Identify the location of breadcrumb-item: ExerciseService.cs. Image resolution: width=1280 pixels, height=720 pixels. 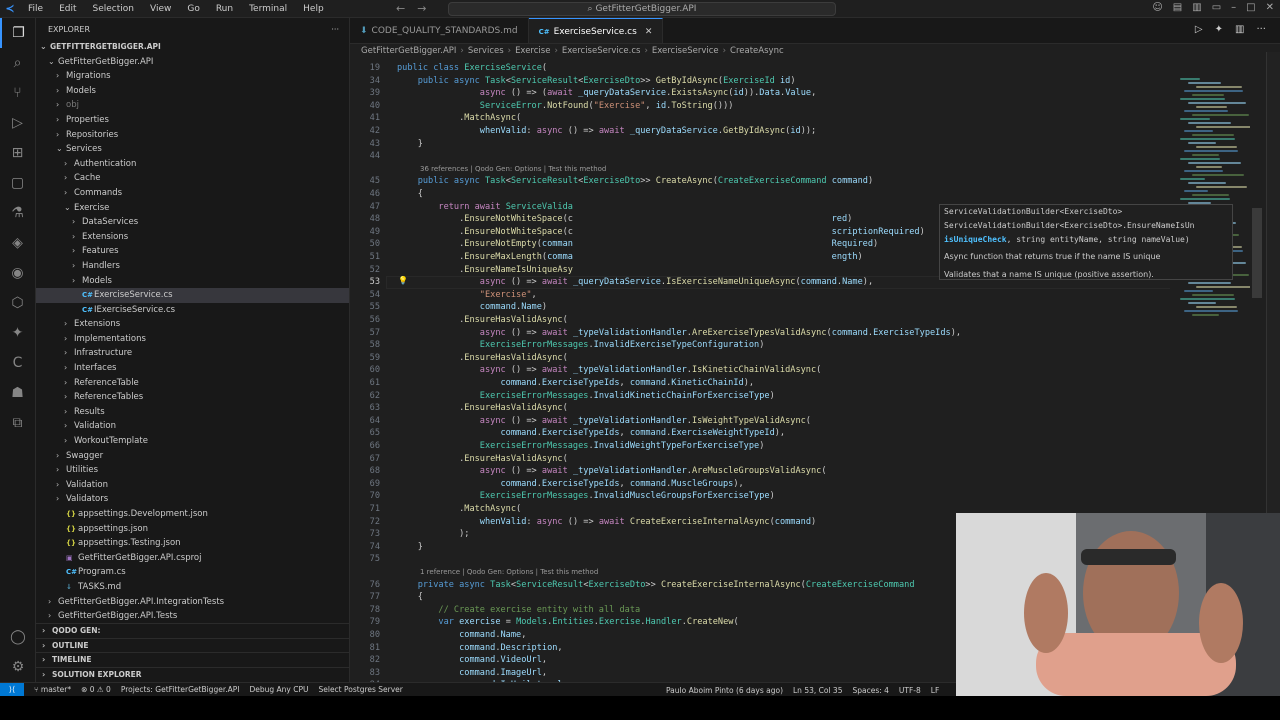
(601, 51).